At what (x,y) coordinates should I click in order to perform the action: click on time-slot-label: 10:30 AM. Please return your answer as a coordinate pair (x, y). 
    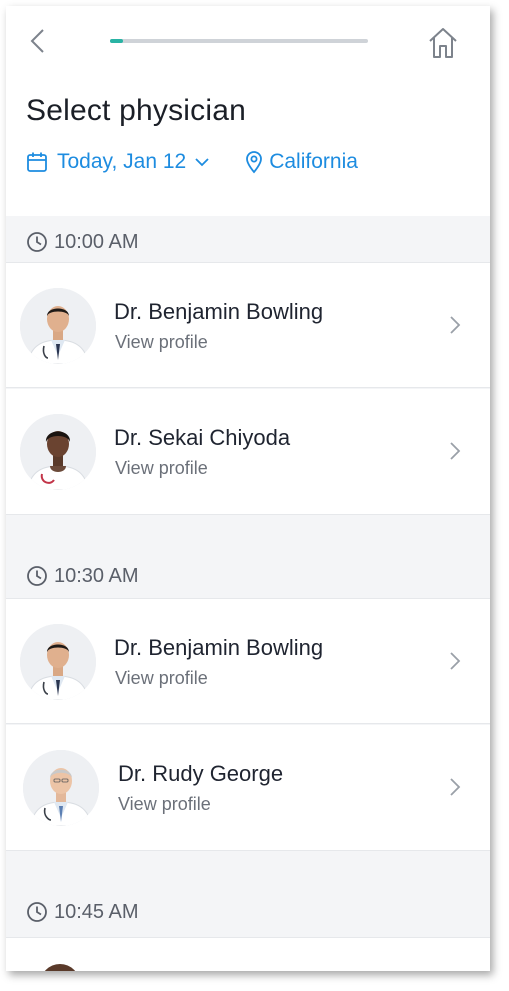
    Looking at the image, I should click on (96, 575).